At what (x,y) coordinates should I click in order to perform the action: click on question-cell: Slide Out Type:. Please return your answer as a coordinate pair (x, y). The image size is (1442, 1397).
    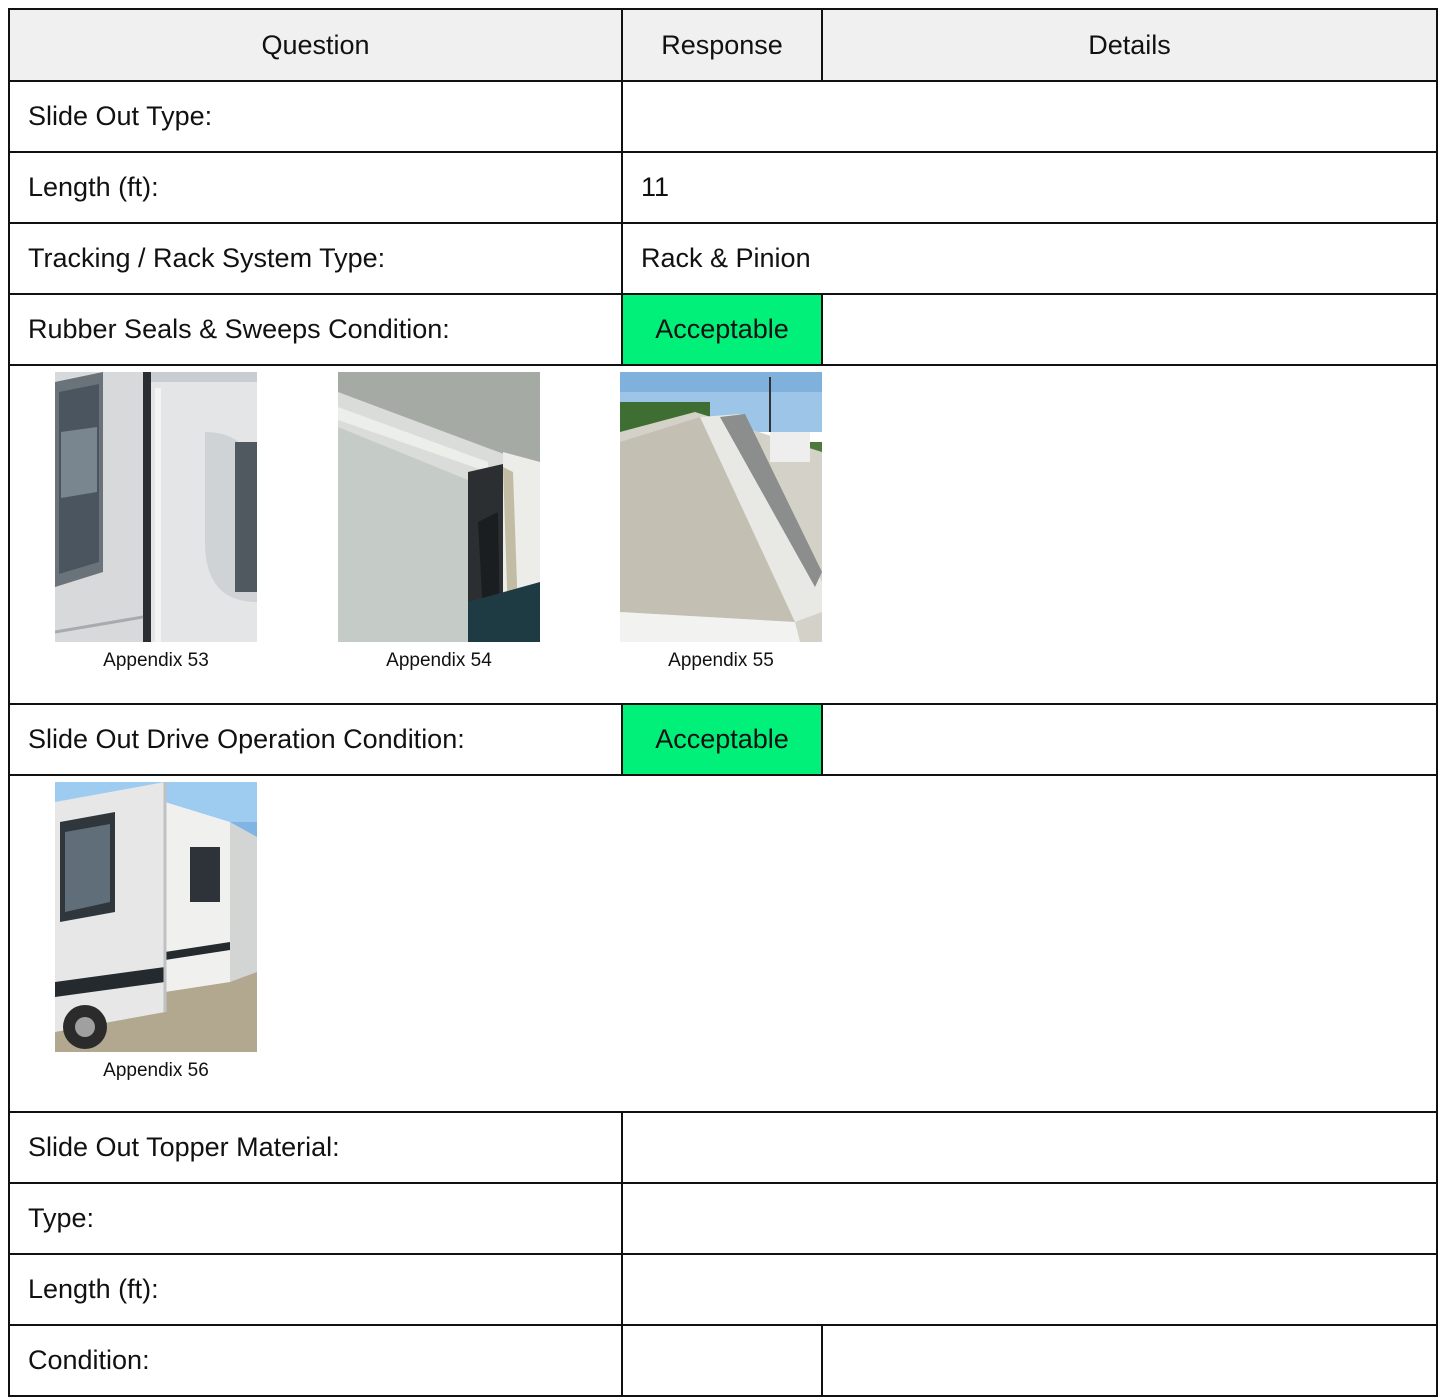
    Looking at the image, I should click on (315, 116).